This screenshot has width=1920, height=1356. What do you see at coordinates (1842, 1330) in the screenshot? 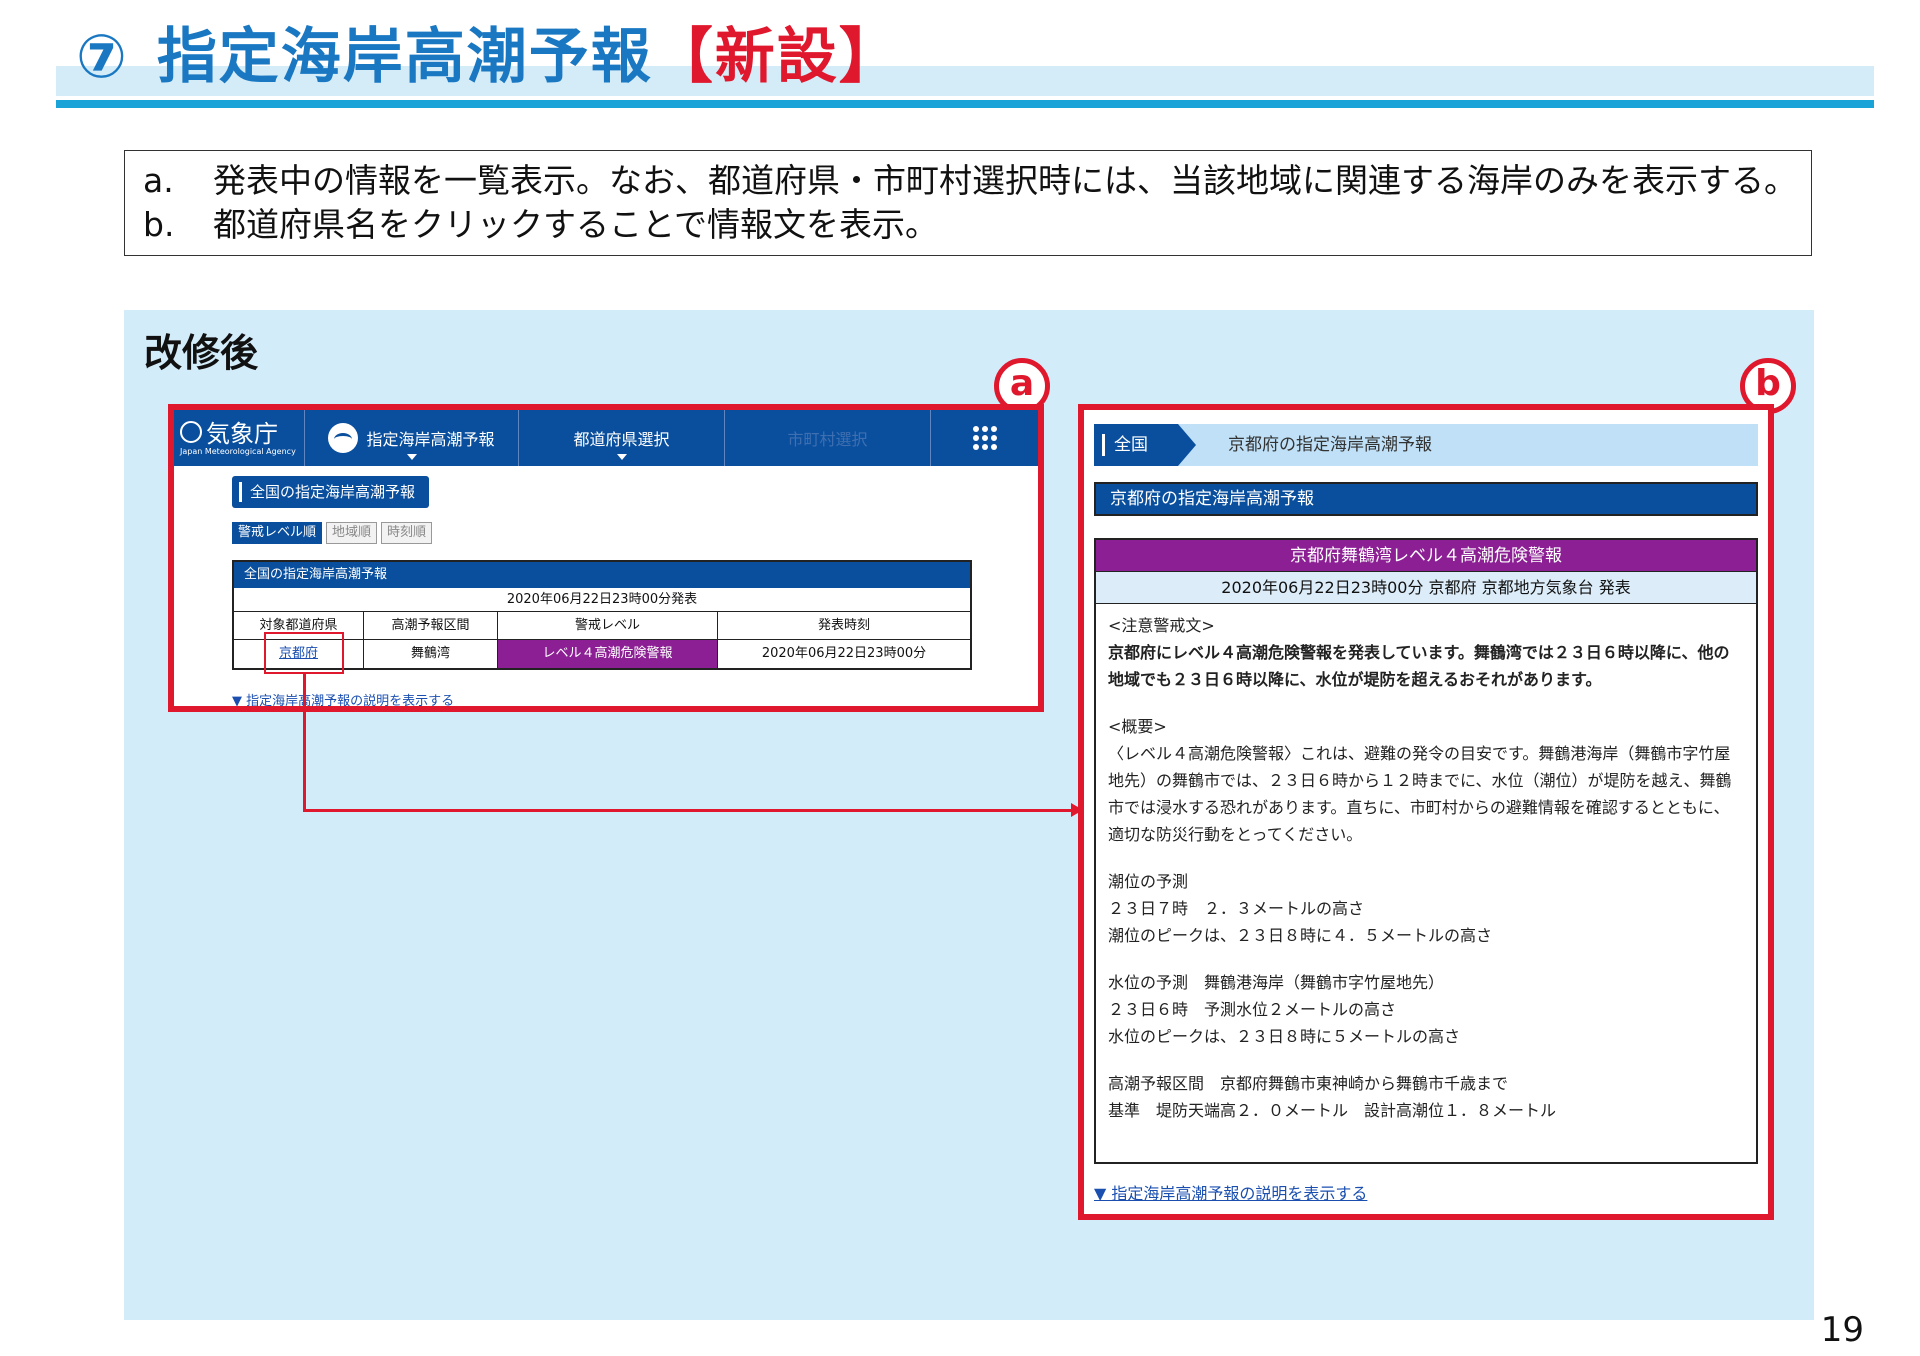
I see `page-number: 19` at bounding box center [1842, 1330].